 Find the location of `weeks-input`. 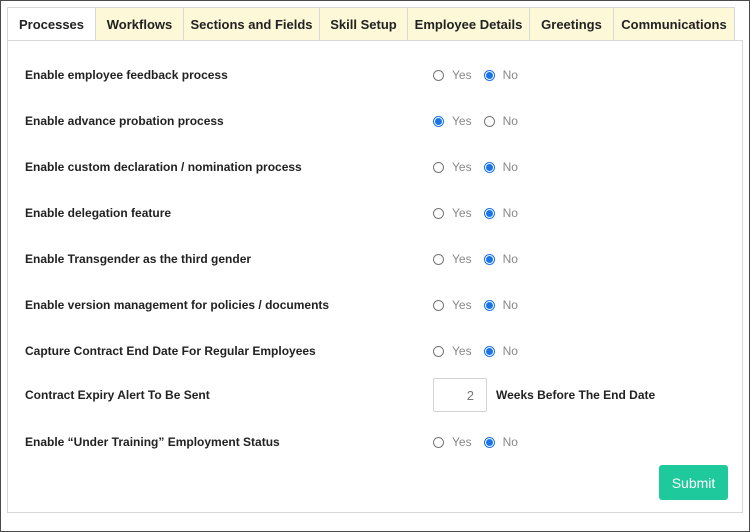

weeks-input is located at coordinates (460, 395).